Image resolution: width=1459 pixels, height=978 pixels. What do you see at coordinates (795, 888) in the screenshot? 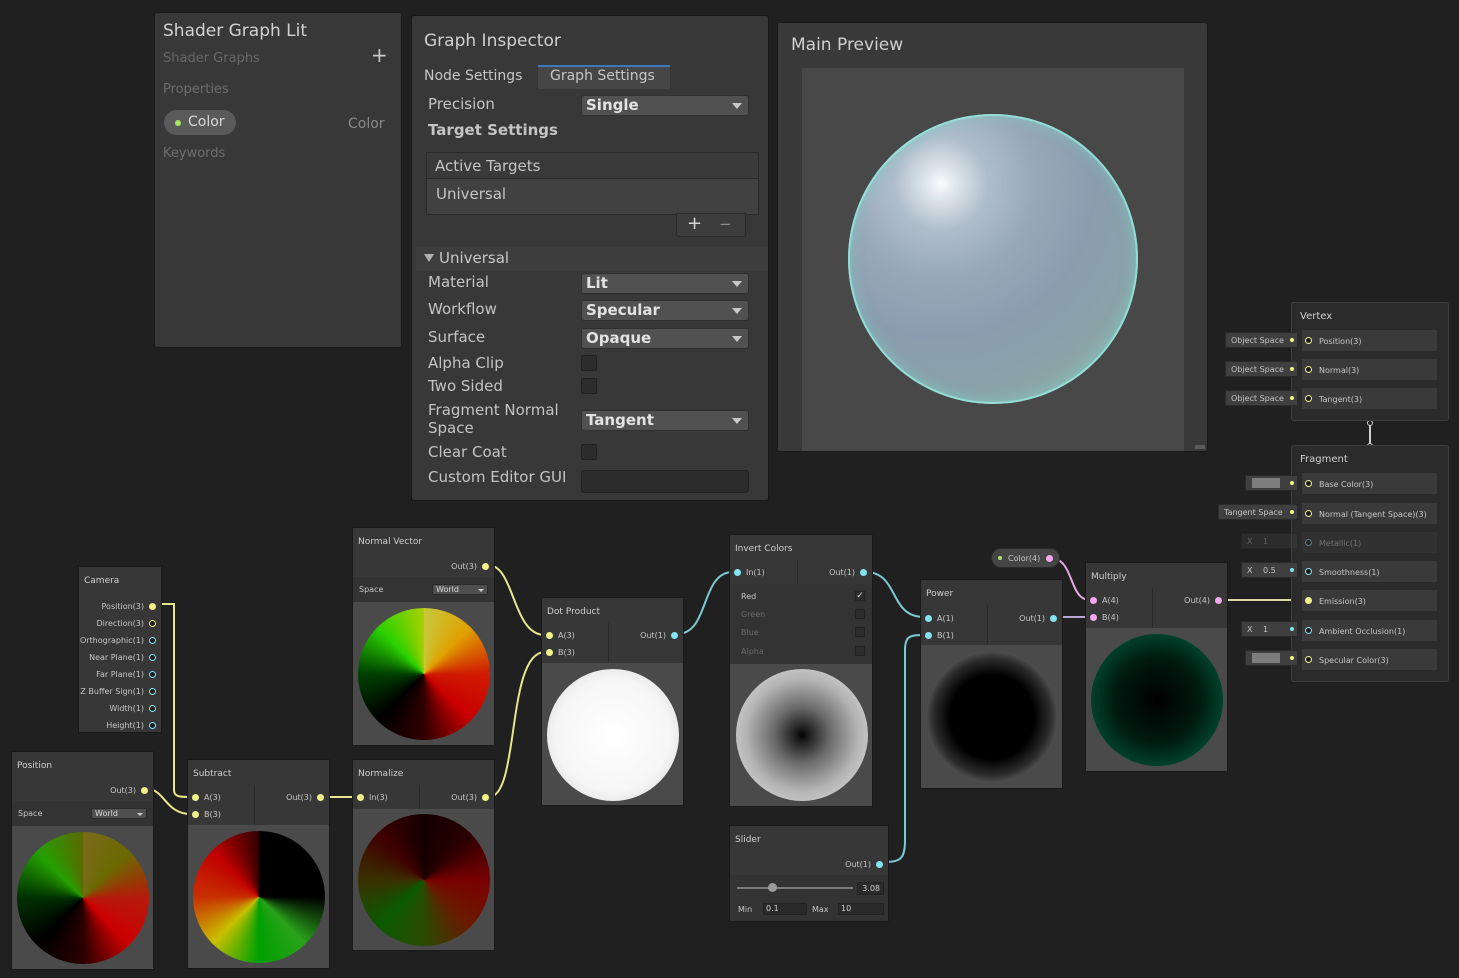
I see `slider-track` at bounding box center [795, 888].